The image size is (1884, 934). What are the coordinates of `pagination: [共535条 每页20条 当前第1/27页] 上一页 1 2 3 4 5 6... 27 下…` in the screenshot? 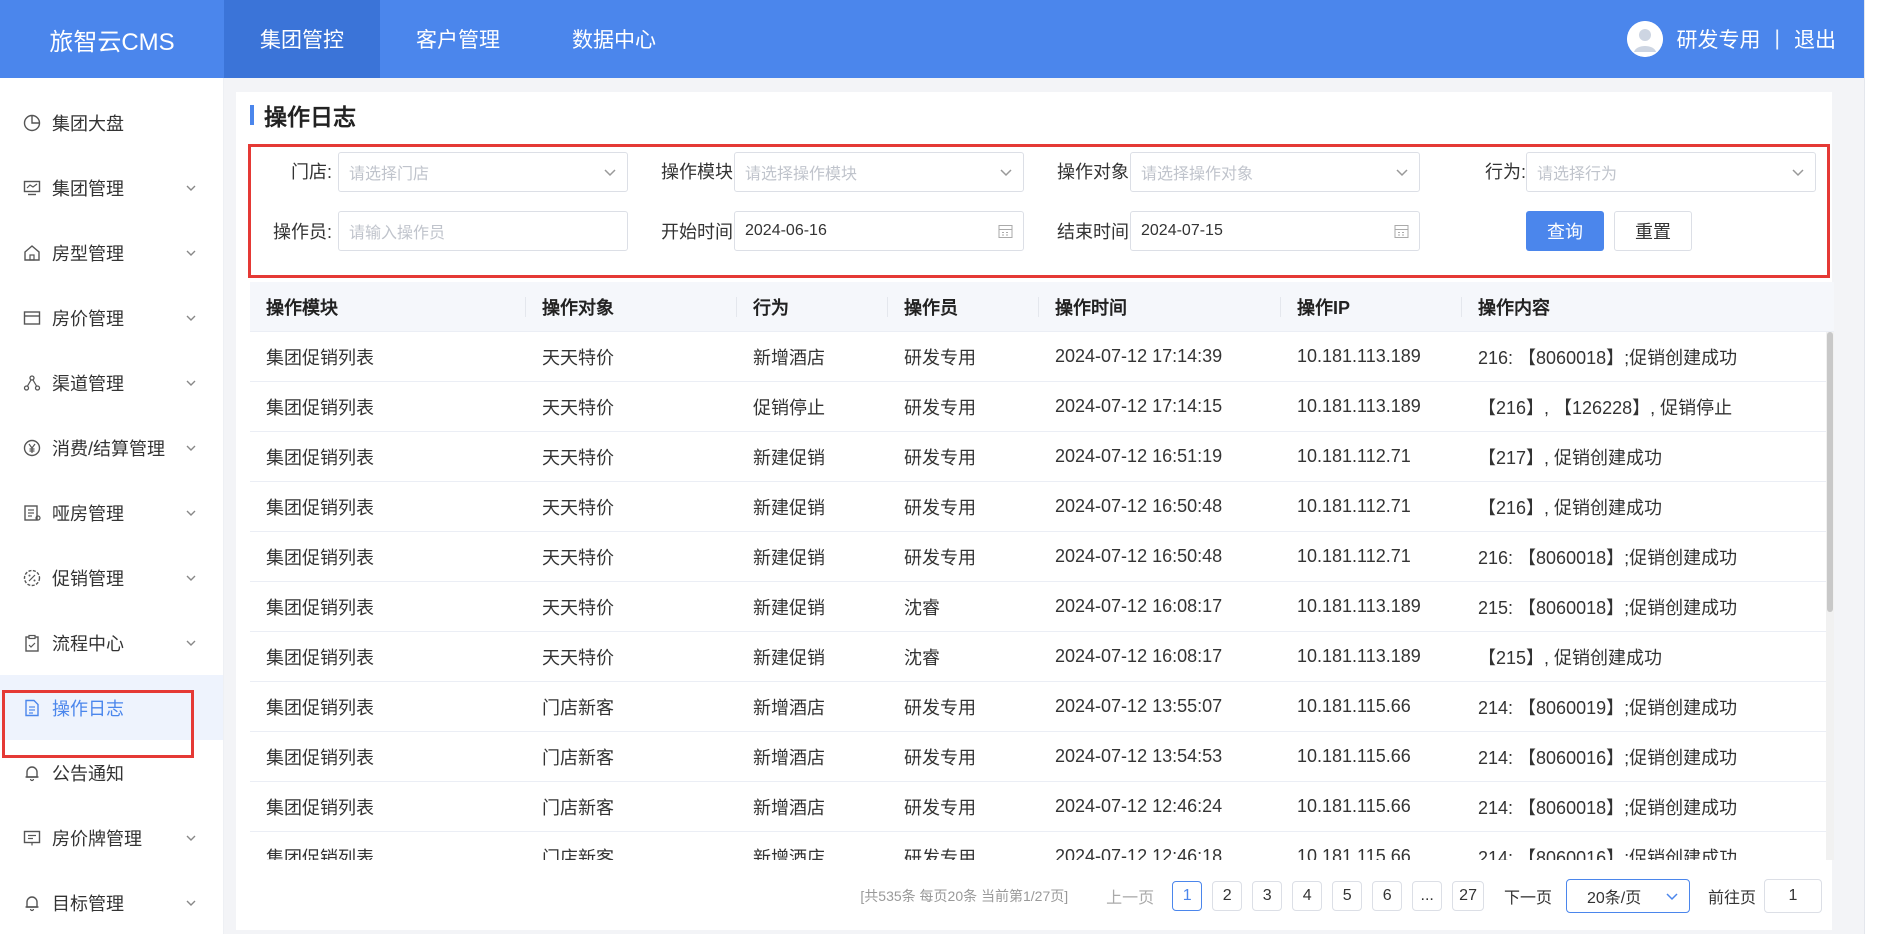 It's located at (1034, 896).